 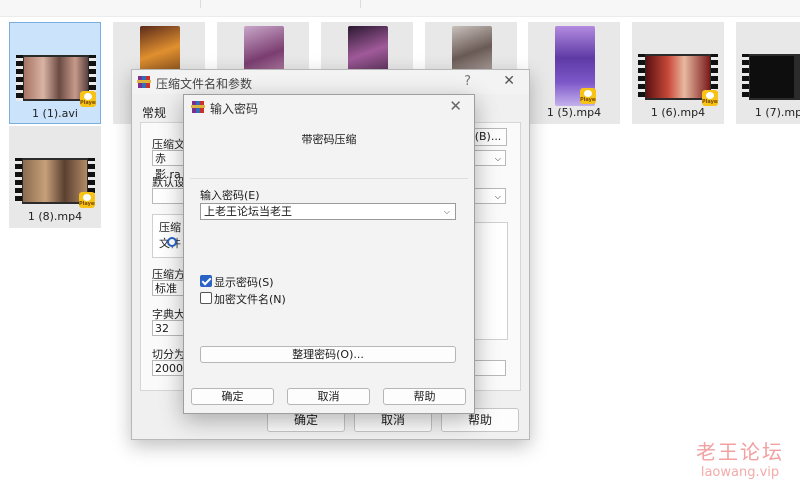 What do you see at coordinates (467, 81) in the screenshot?
I see `help-icon: ?` at bounding box center [467, 81].